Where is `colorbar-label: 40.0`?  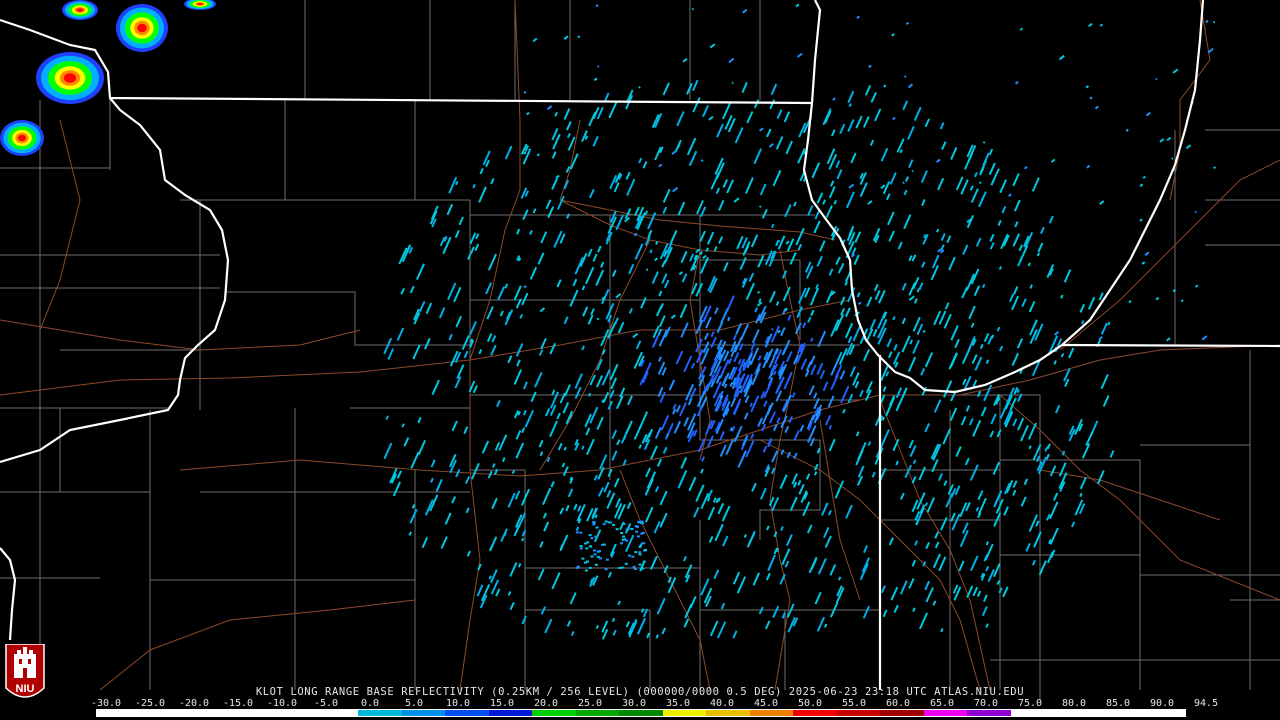 colorbar-label: 40.0 is located at coordinates (722, 703).